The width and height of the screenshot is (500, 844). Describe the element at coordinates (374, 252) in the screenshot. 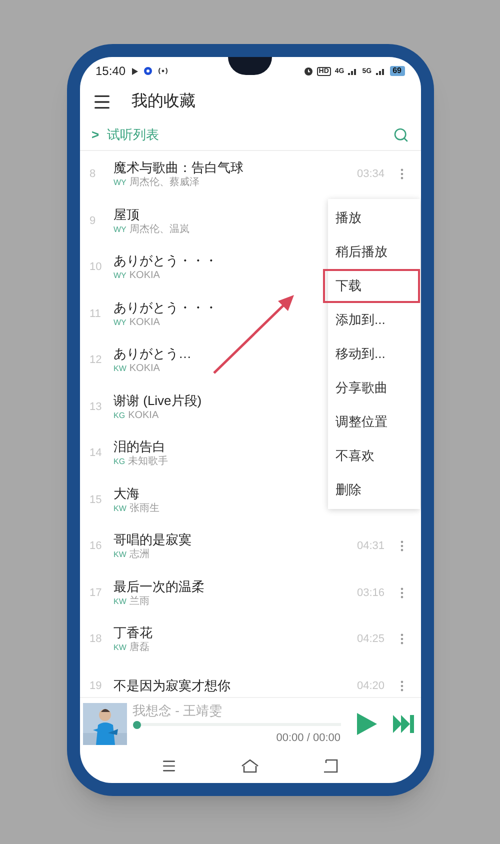

I see `menu-item: 稍后播放` at that location.